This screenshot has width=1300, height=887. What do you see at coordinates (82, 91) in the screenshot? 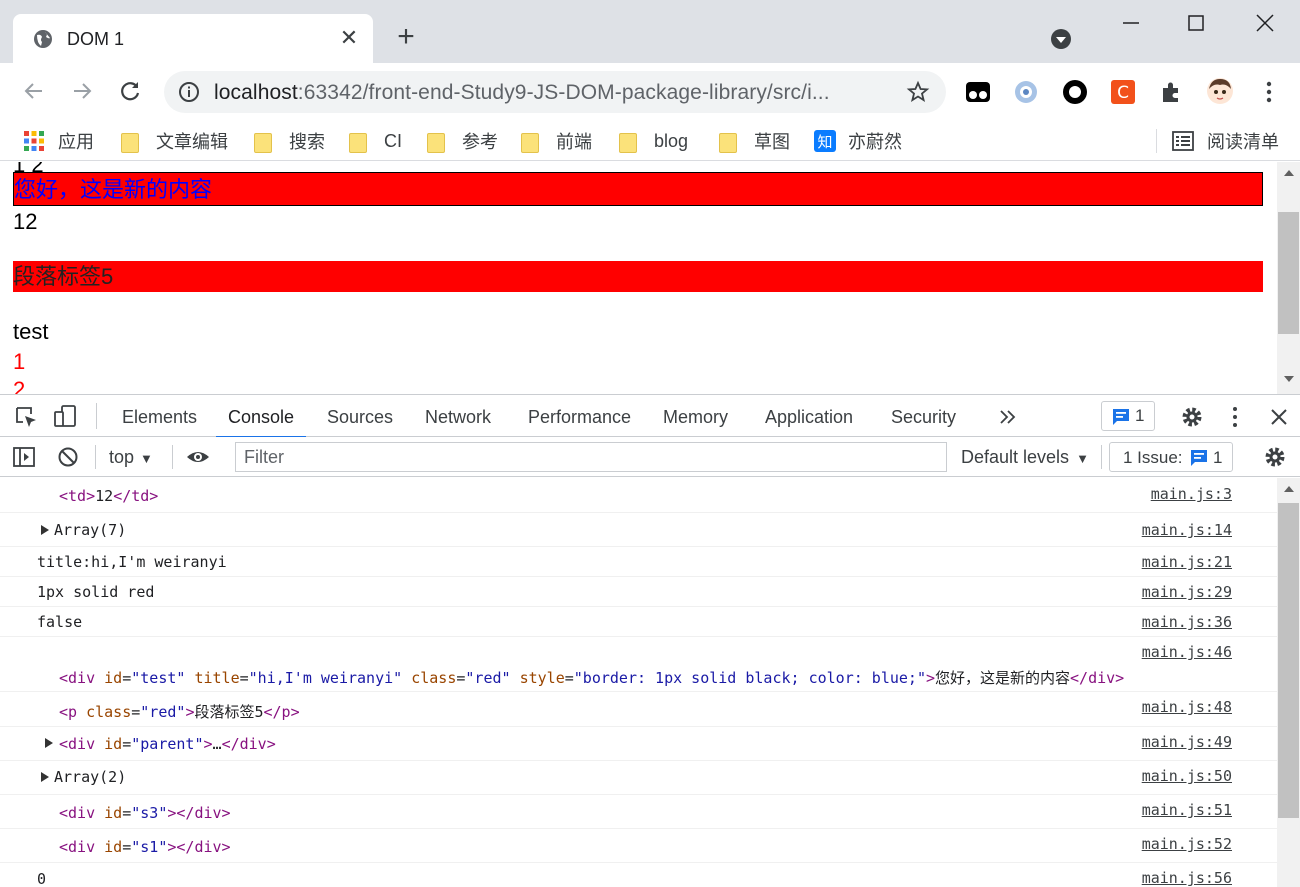
I see `forward-icon` at bounding box center [82, 91].